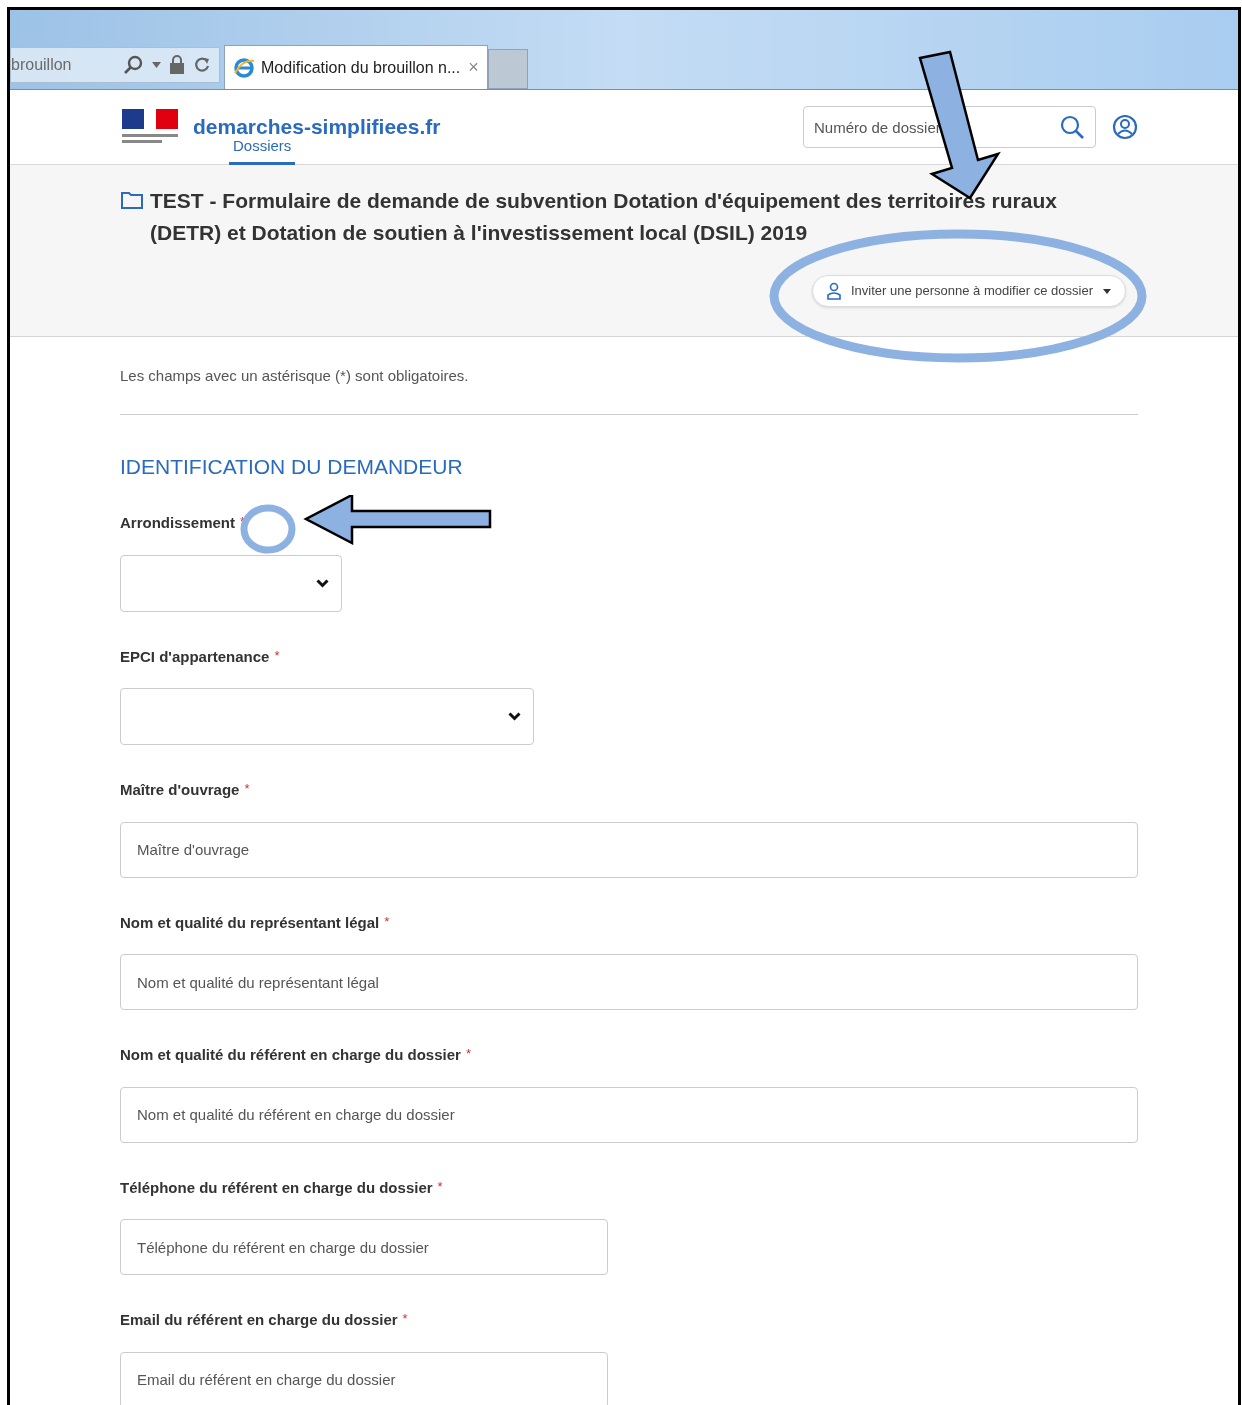 This screenshot has width=1242, height=1405. What do you see at coordinates (629, 1114) in the screenshot?
I see `input-field: Nom et qualité du référent en charge du dossier` at bounding box center [629, 1114].